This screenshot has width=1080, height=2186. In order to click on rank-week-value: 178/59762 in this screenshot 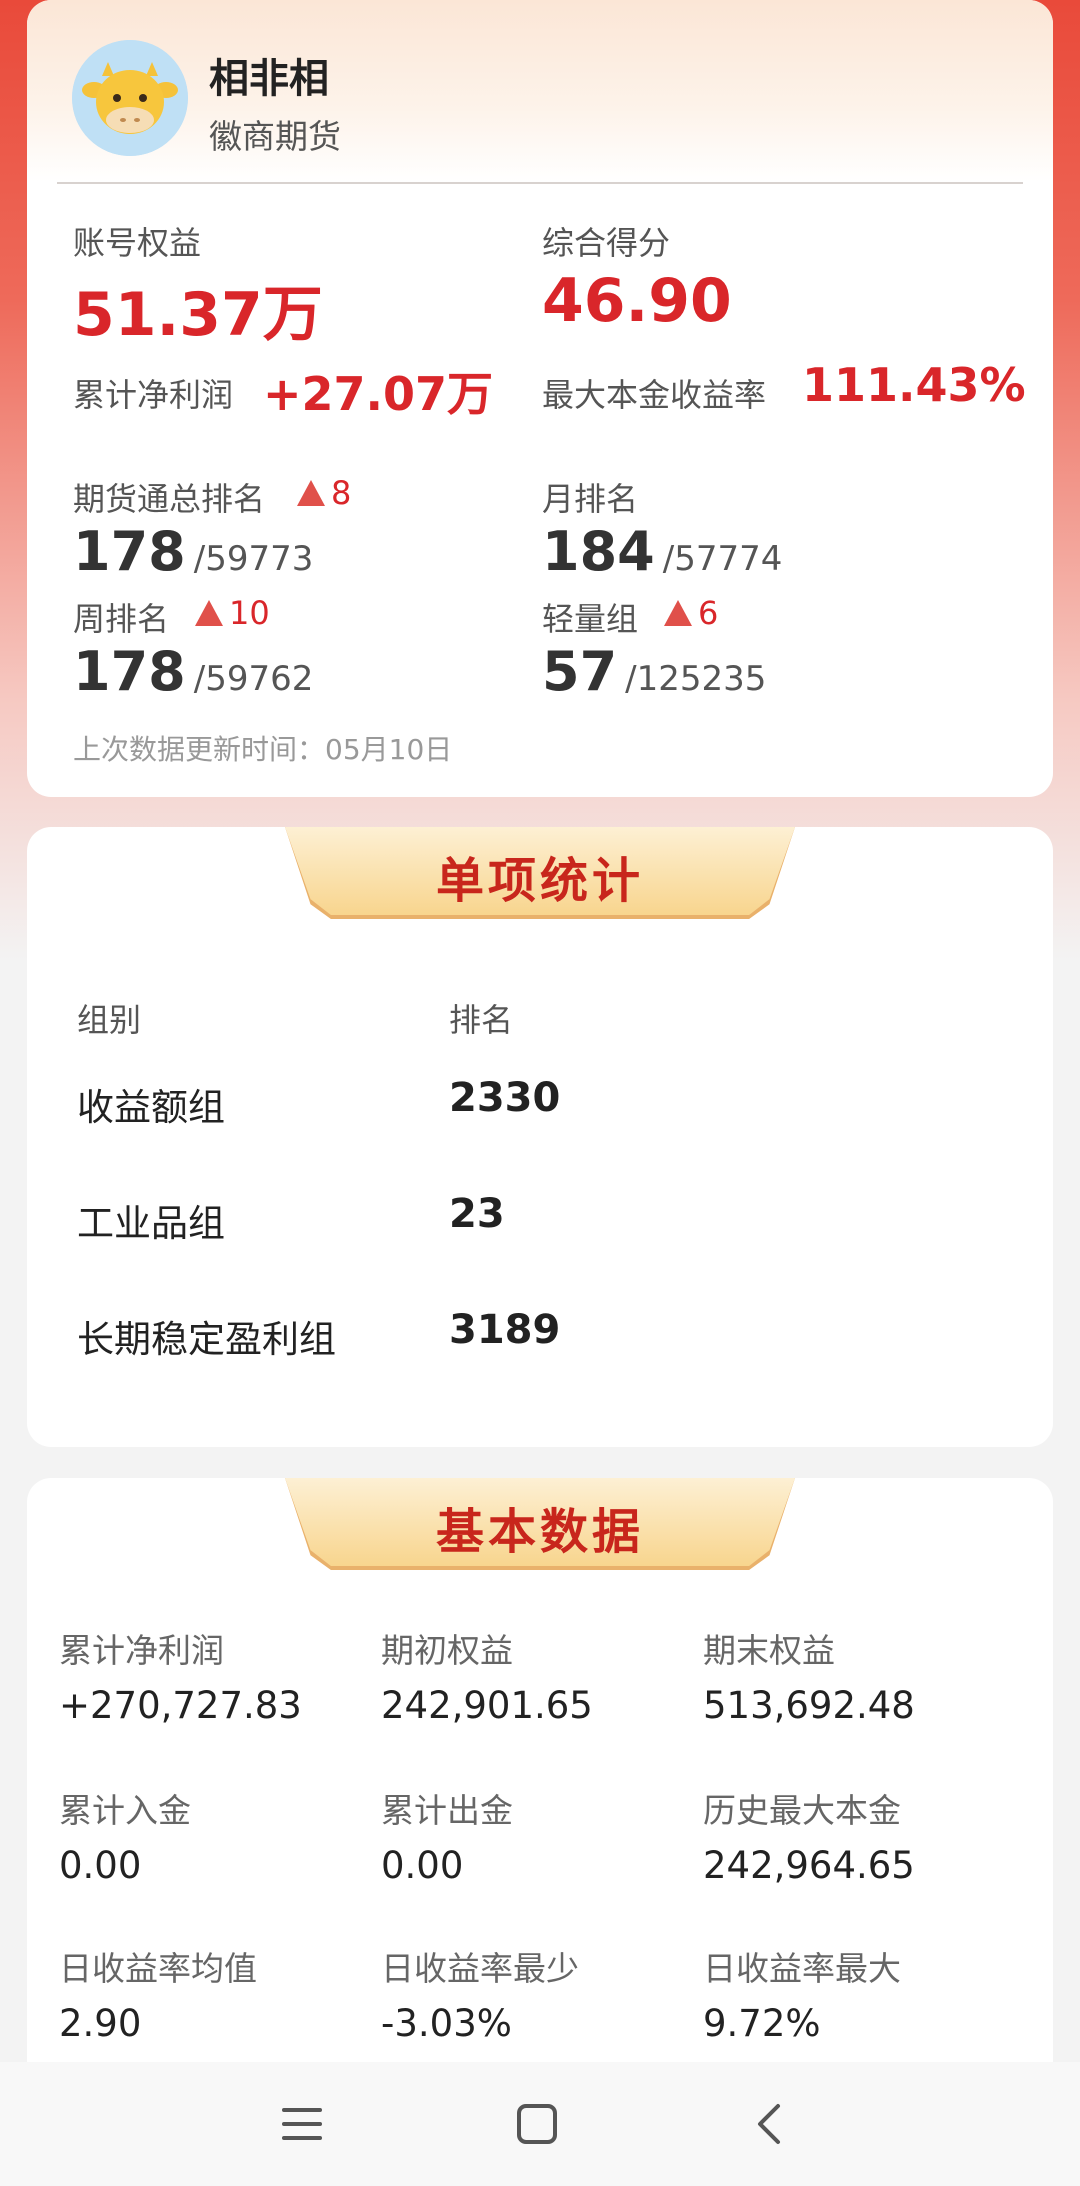, I will do `click(193, 671)`.